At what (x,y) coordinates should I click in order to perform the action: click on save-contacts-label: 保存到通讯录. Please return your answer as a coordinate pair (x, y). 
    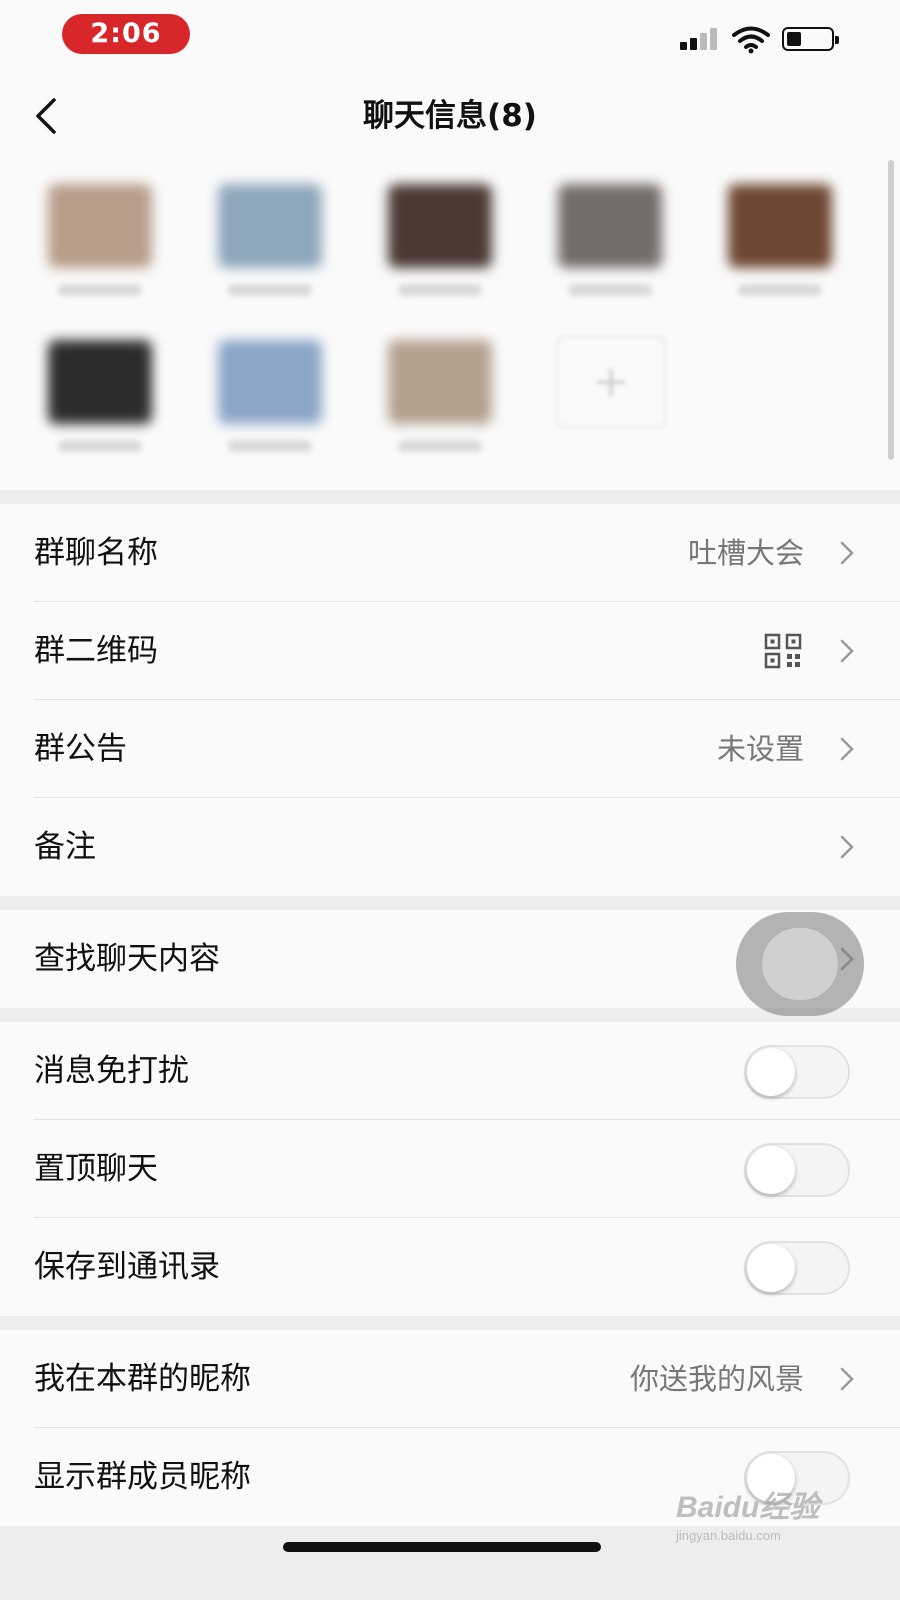
    Looking at the image, I should click on (127, 1267).